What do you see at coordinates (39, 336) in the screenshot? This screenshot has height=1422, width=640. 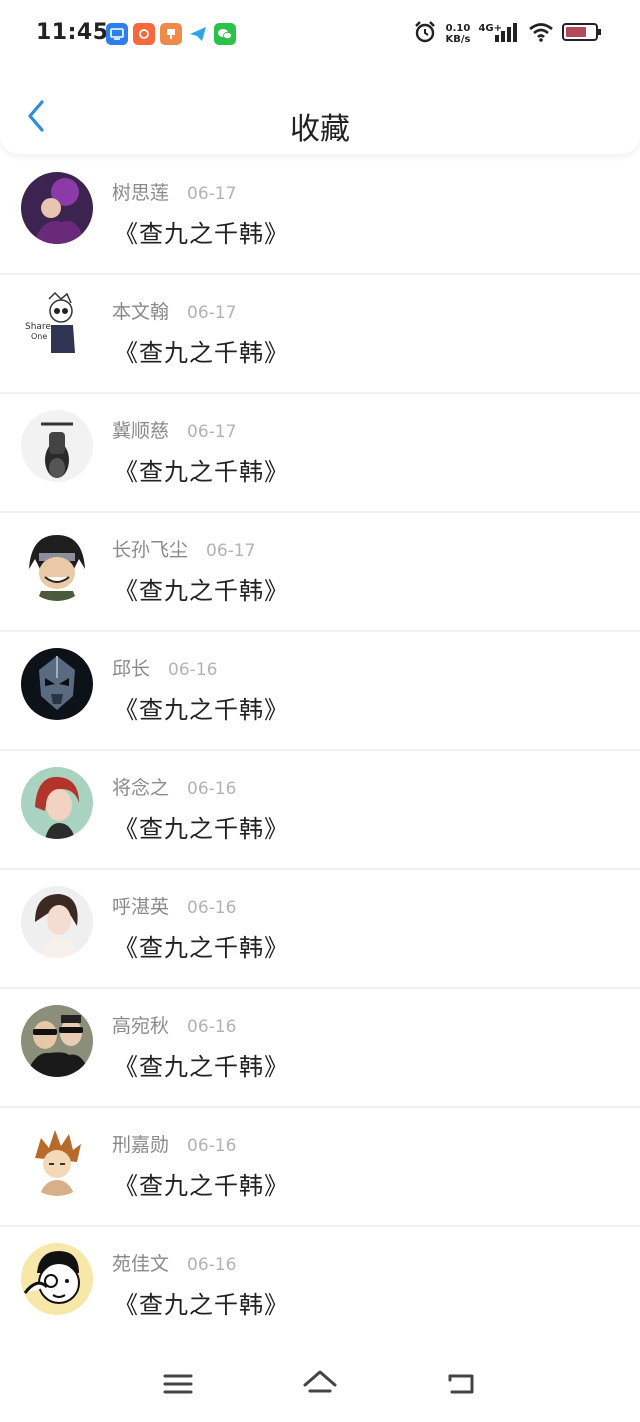 I see `svg-text: One` at bounding box center [39, 336].